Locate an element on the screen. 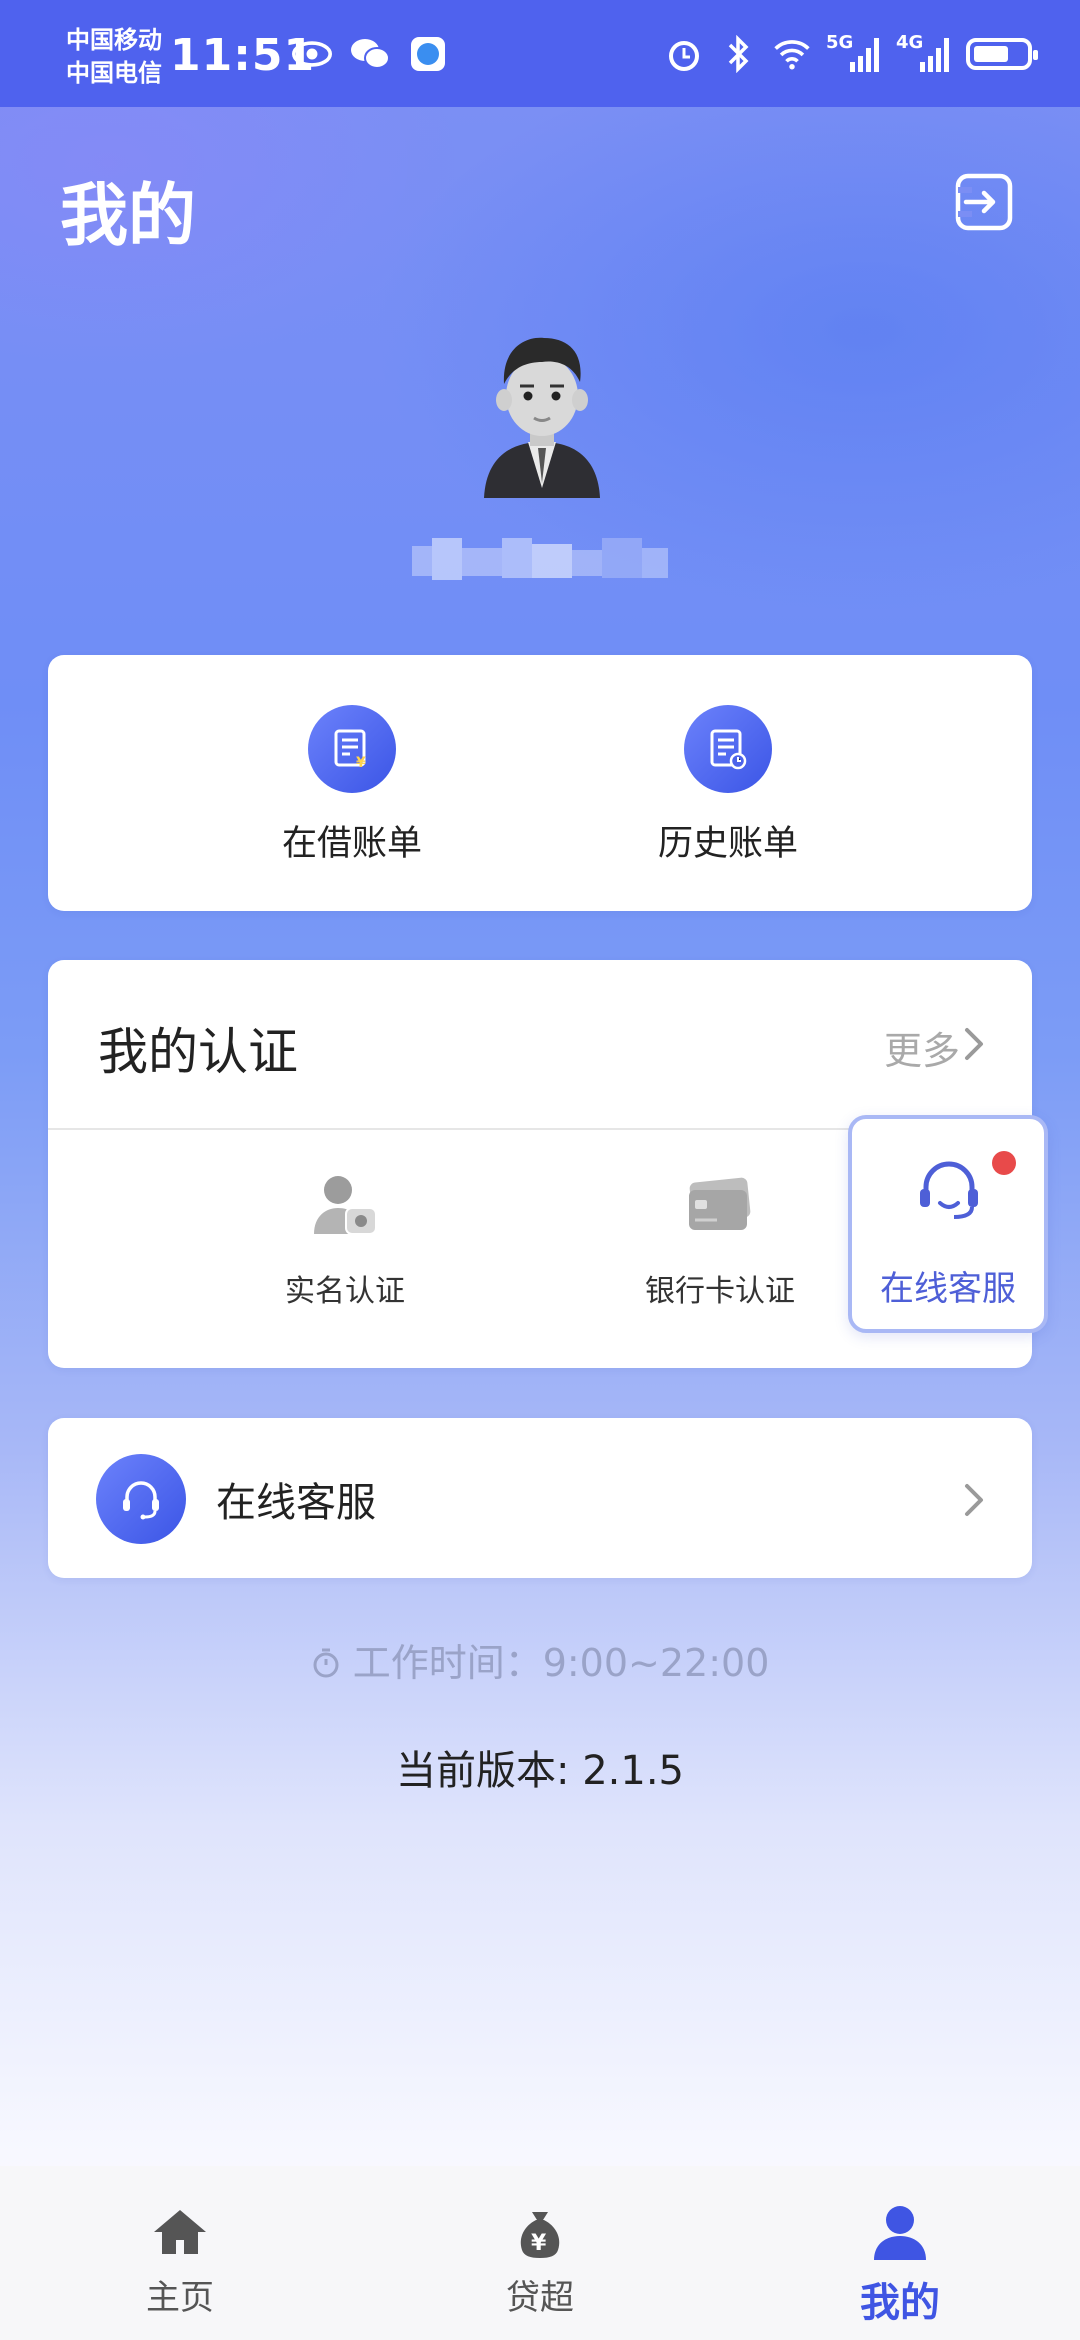 The image size is (1080, 2340). floating-service-label: 在线客服 is located at coordinates (948, 1289).